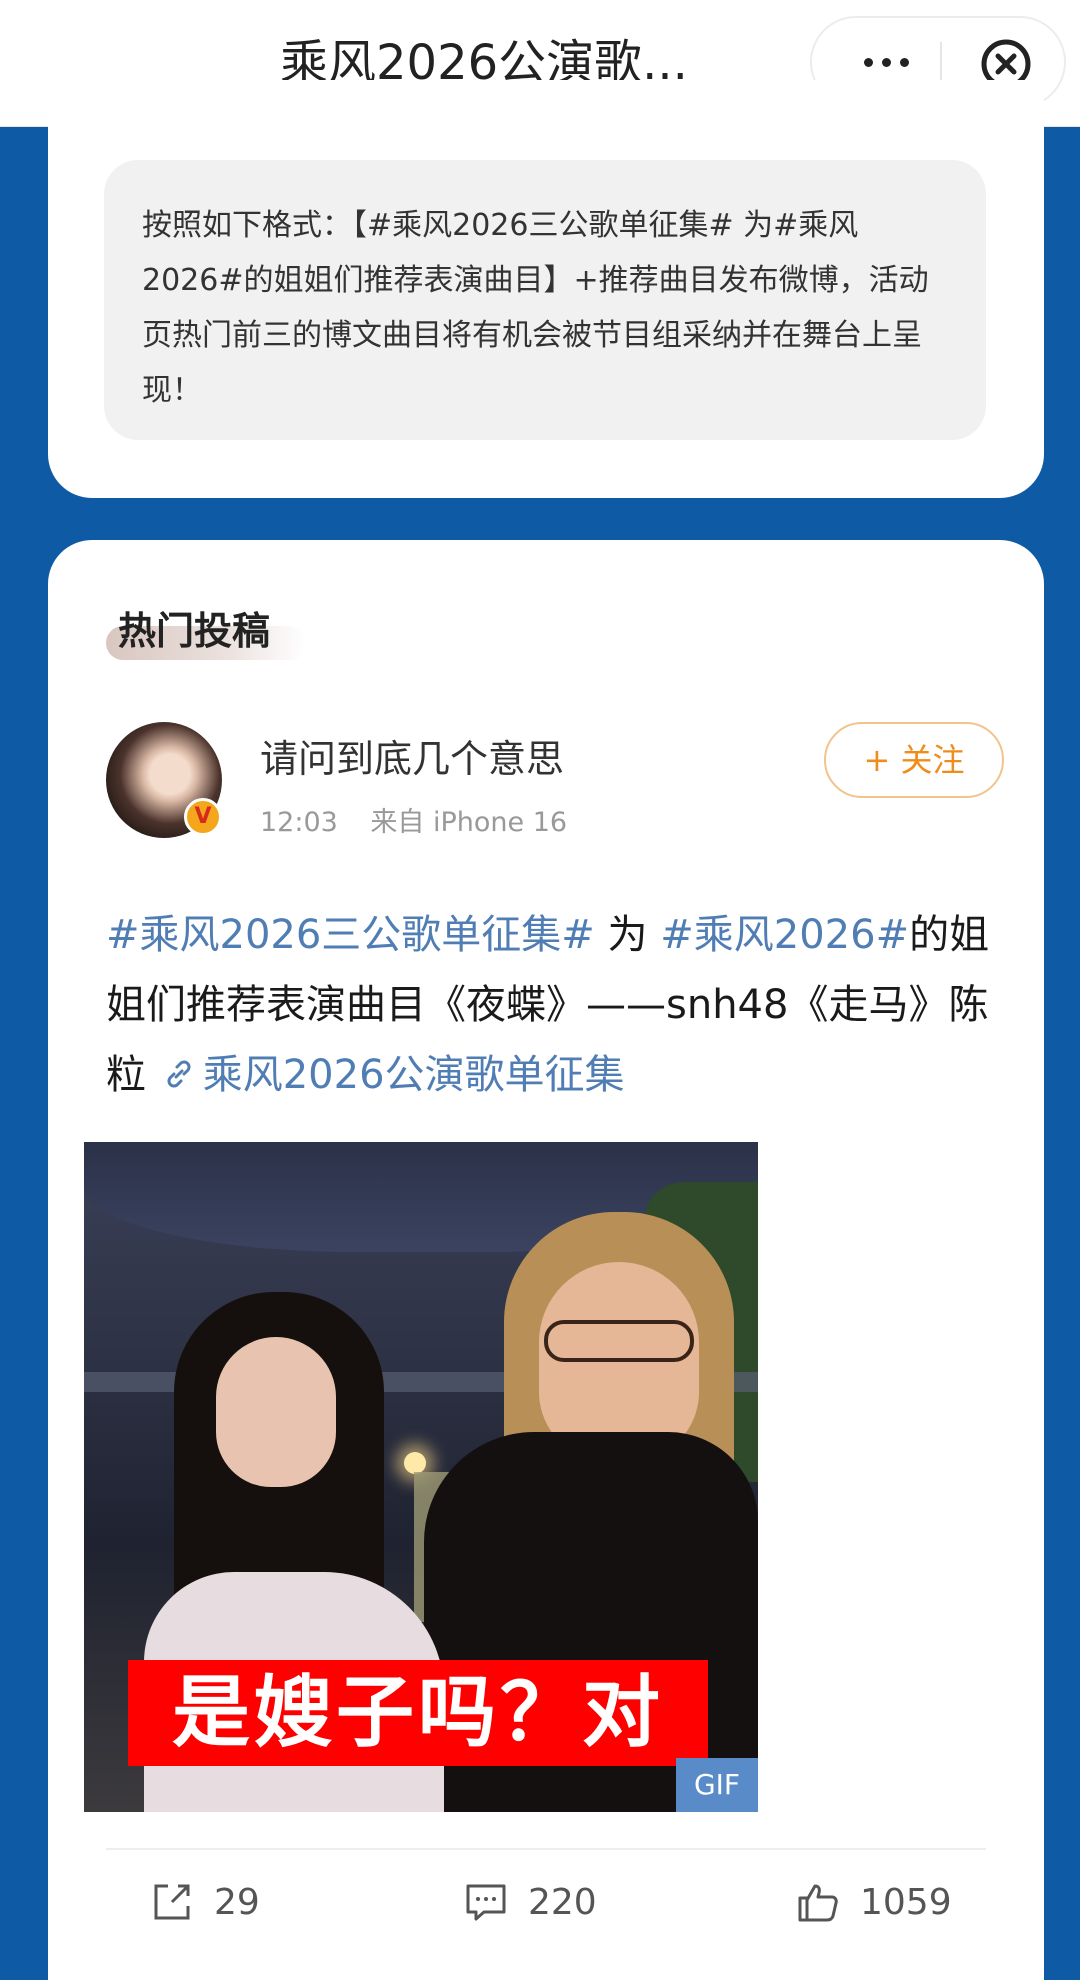 Image resolution: width=1080 pixels, height=1980 pixels. What do you see at coordinates (906, 1902) in the screenshot?
I see `like-count: 1059` at bounding box center [906, 1902].